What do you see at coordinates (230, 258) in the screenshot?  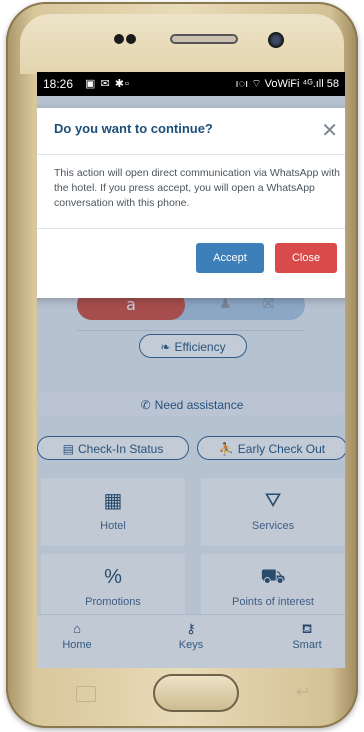 I see `accept-button: Accept` at bounding box center [230, 258].